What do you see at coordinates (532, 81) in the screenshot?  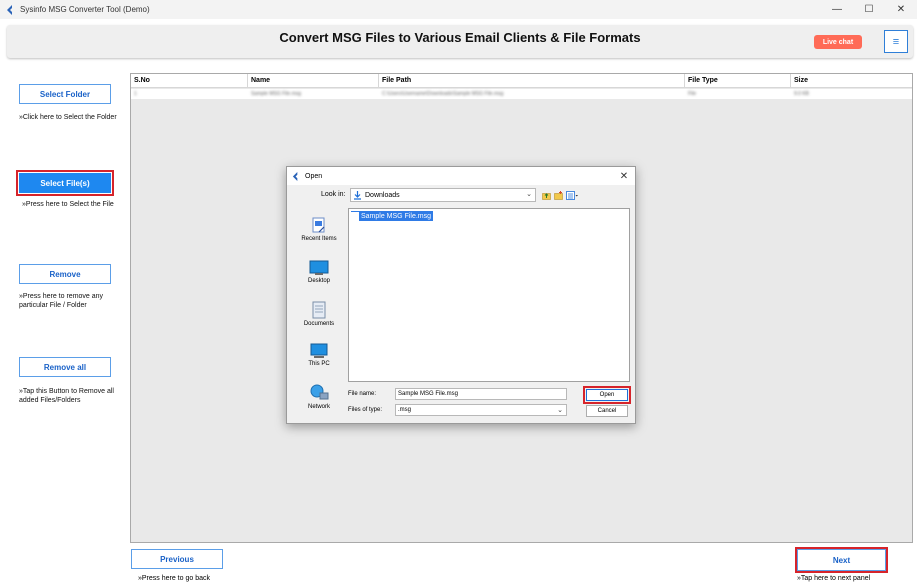 I see `column-file-path: File Path` at bounding box center [532, 81].